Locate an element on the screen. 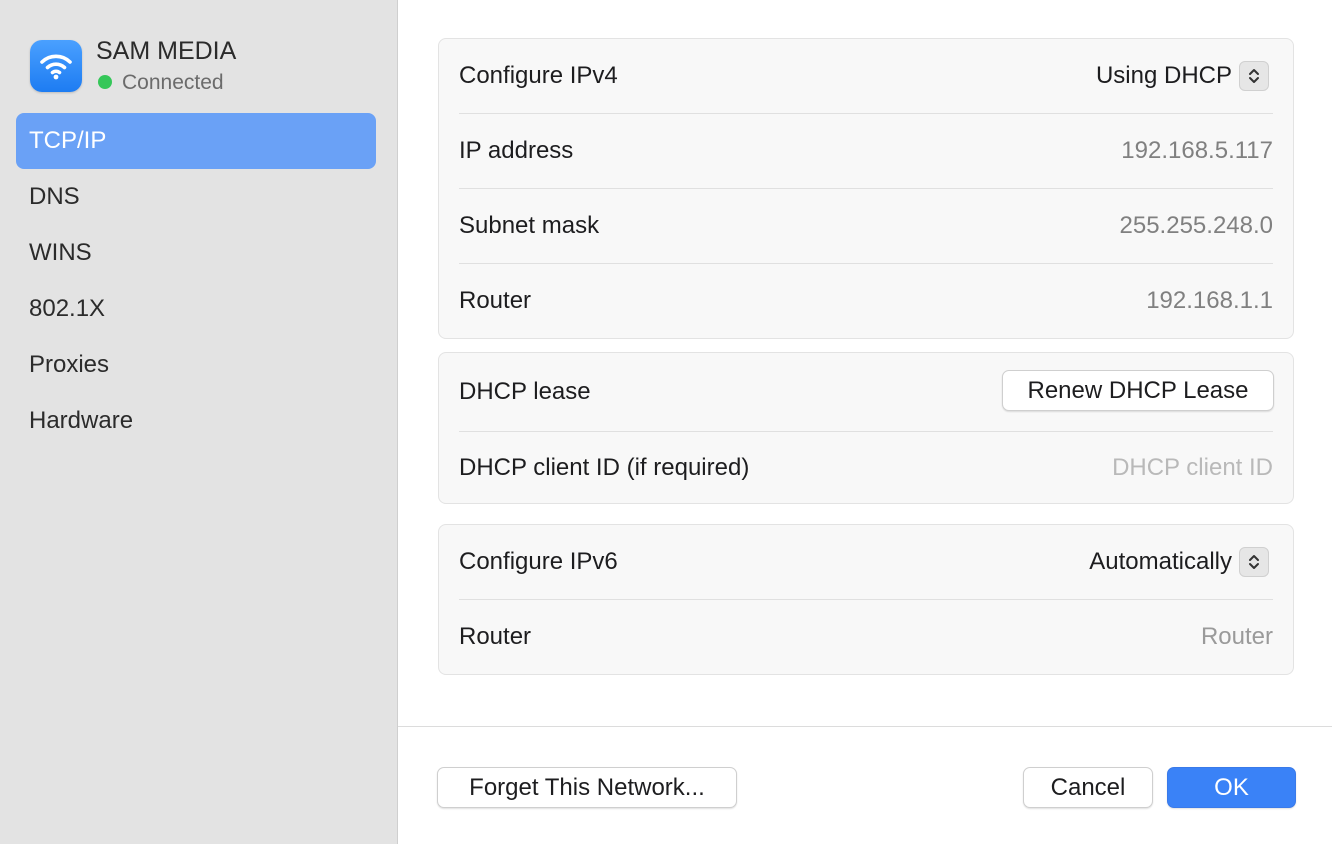  cancel-button: Cancel is located at coordinates (1088, 787).